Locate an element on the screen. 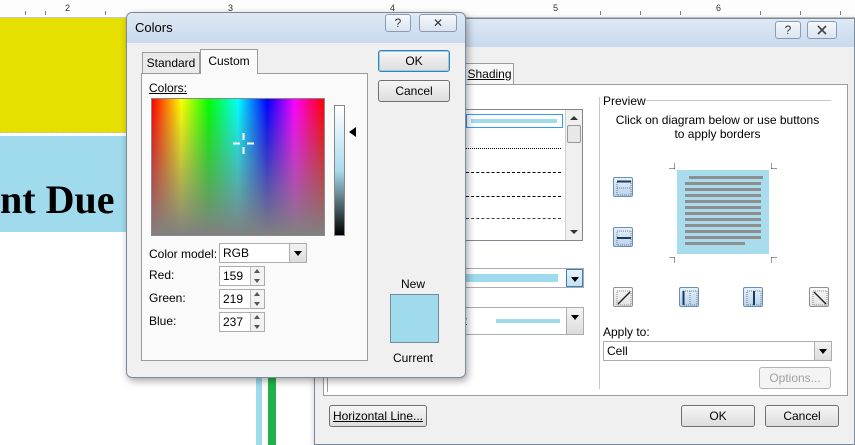  scroll-down-icon is located at coordinates (574, 232).